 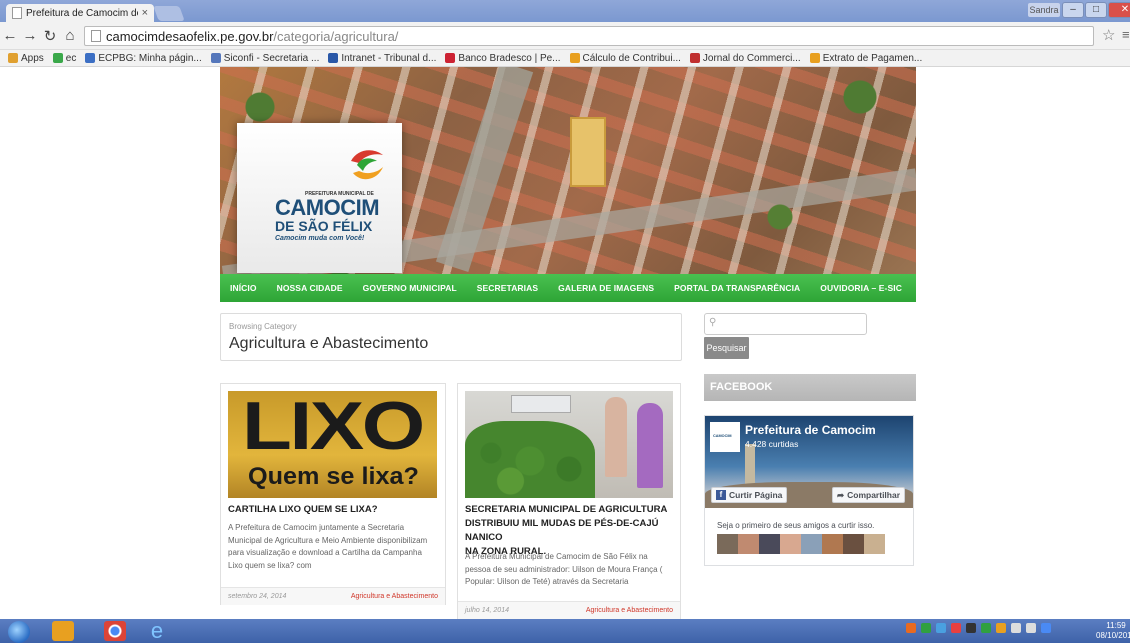 What do you see at coordinates (1126, 34) in the screenshot?
I see `menu-icon: ≡` at bounding box center [1126, 34].